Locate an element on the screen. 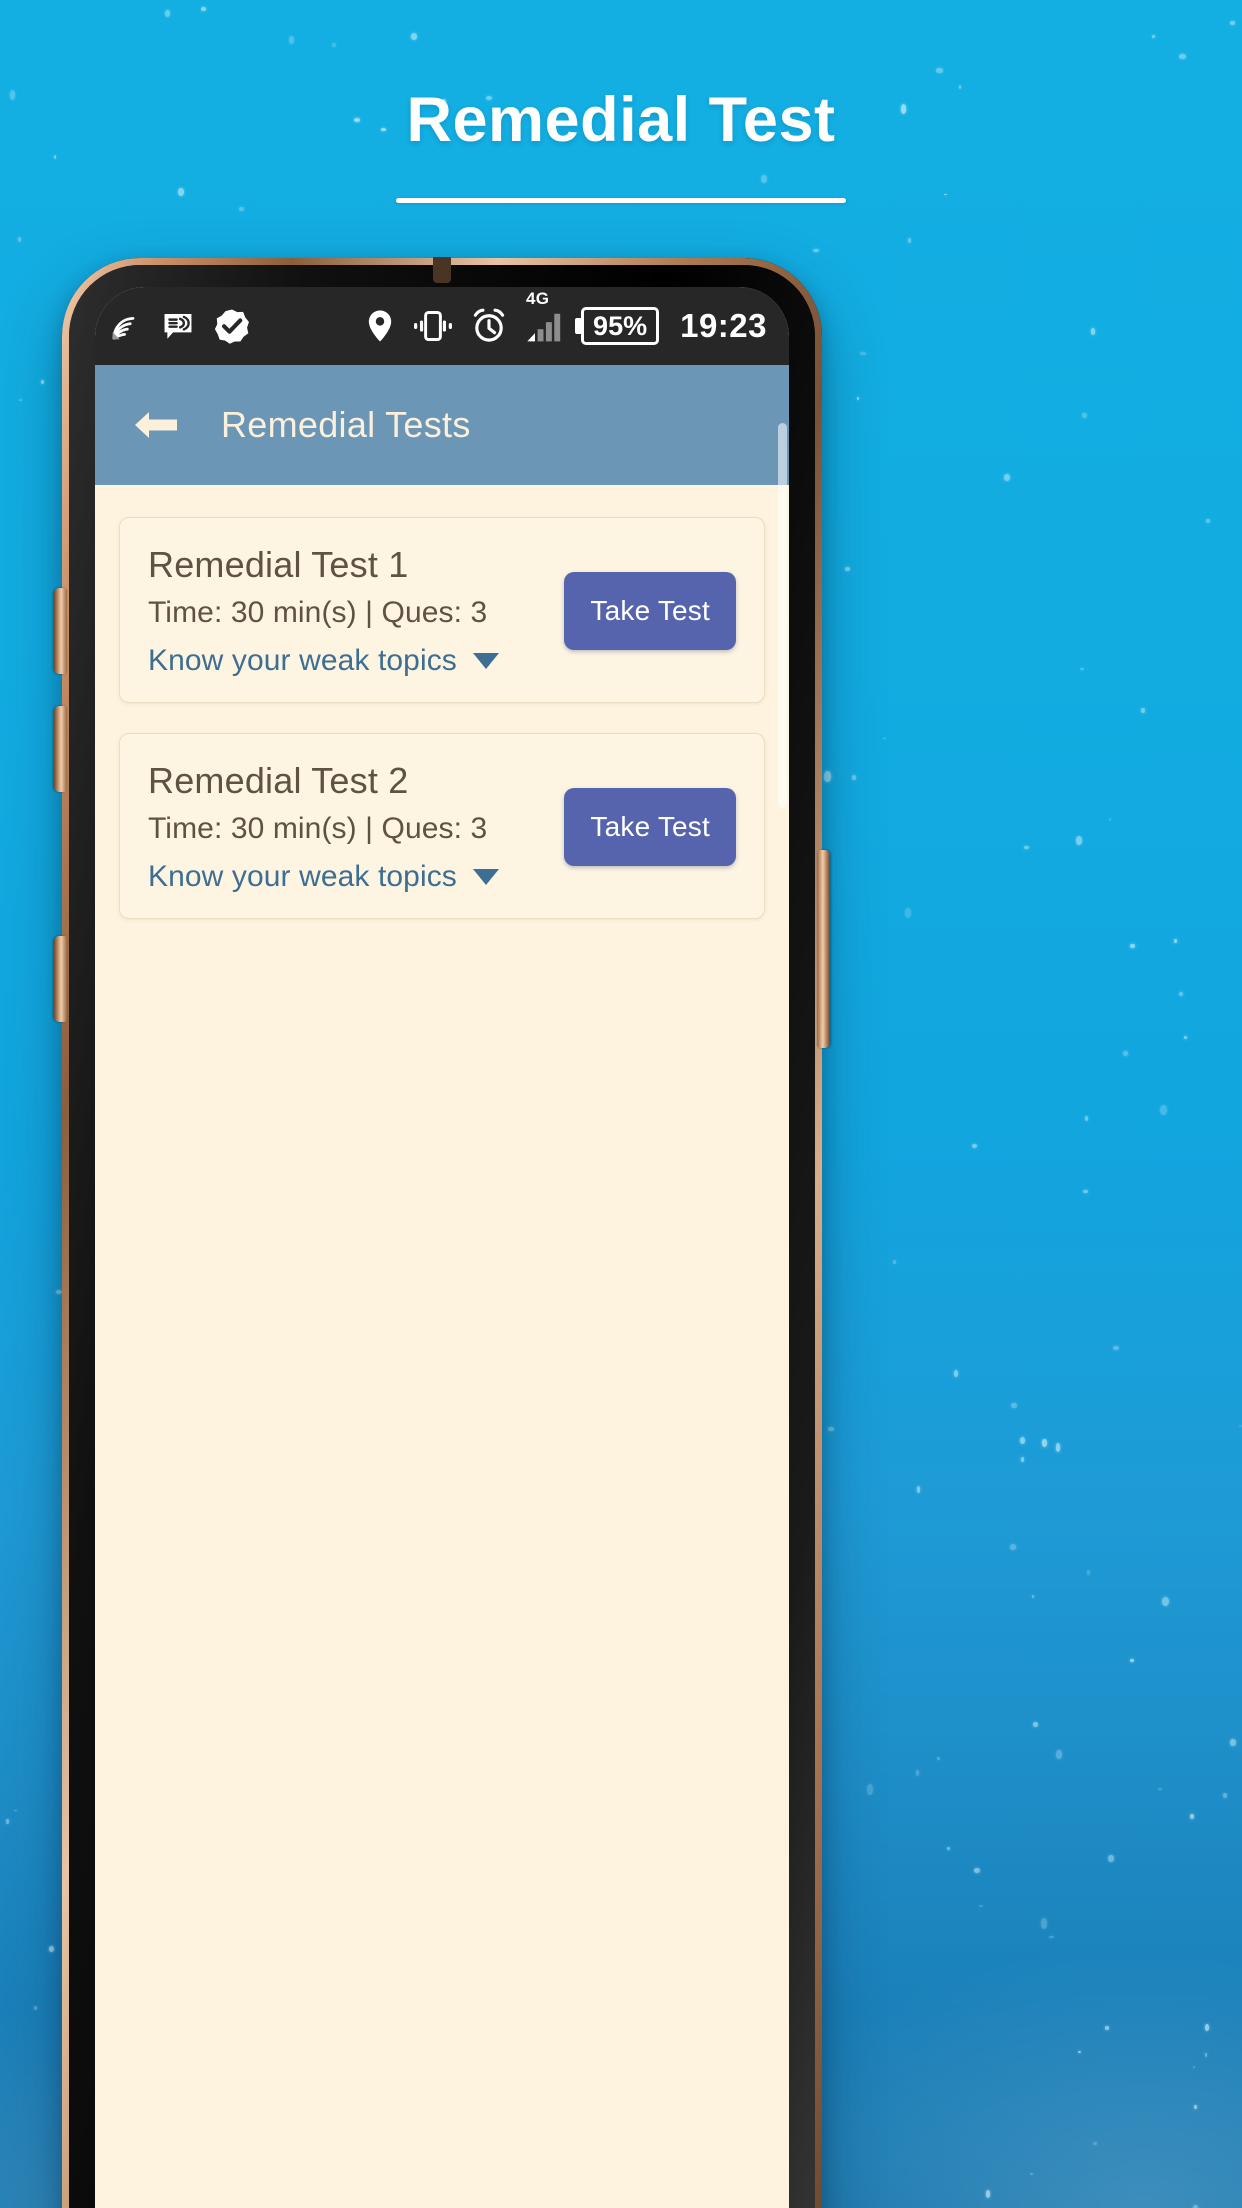 Image resolution: width=1242 pixels, height=2208 pixels. battery-percent-label: 95% is located at coordinates (620, 325).